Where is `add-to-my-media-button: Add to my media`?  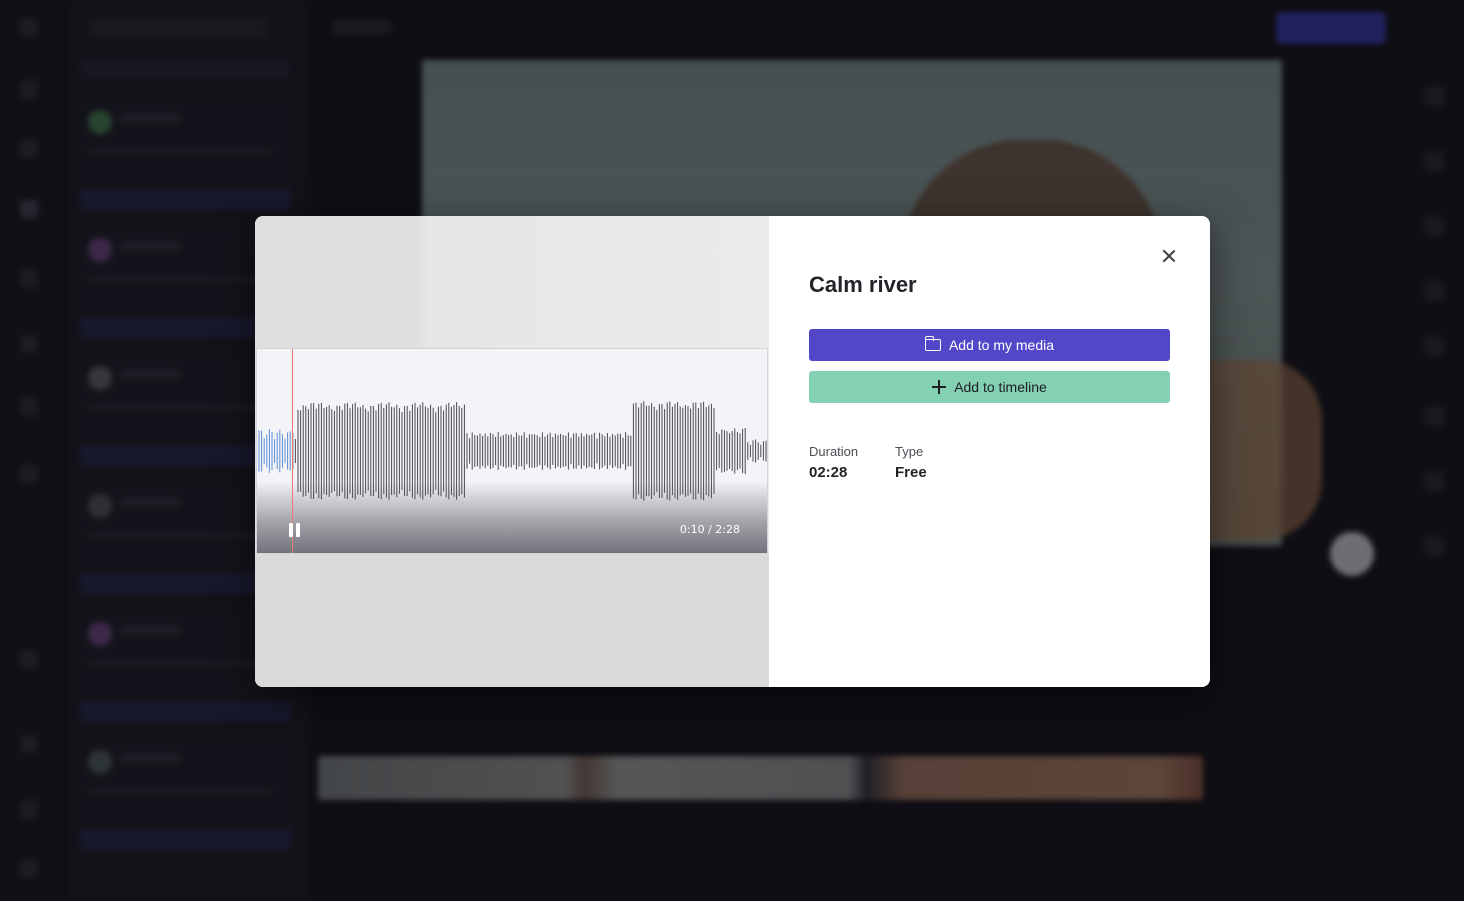
add-to-my-media-button: Add to my media is located at coordinates (989, 345).